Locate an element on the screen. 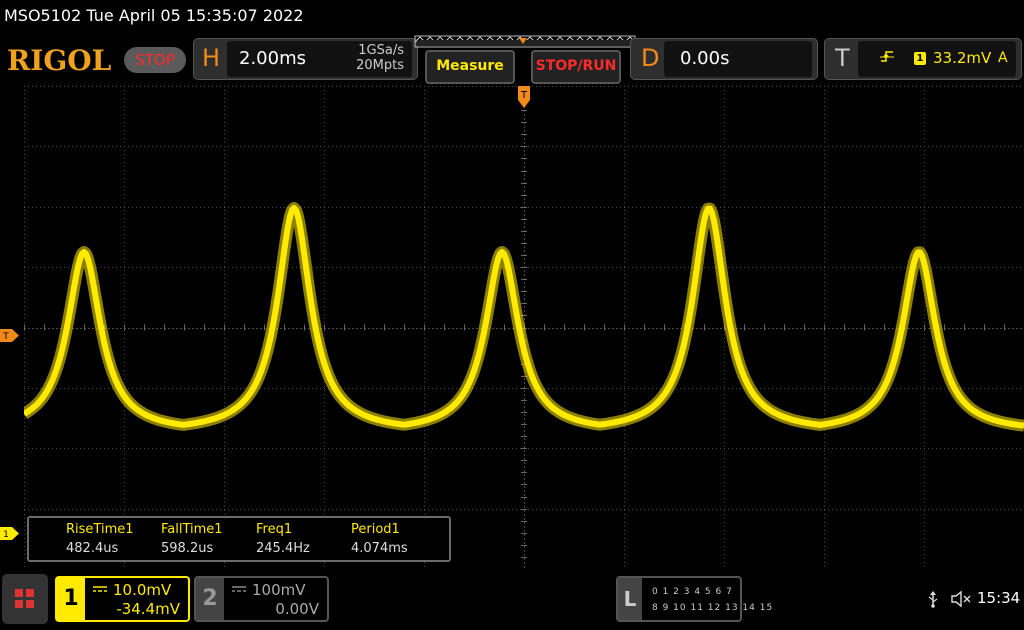  channel-1-offset: -34.4mV is located at coordinates (148, 609).